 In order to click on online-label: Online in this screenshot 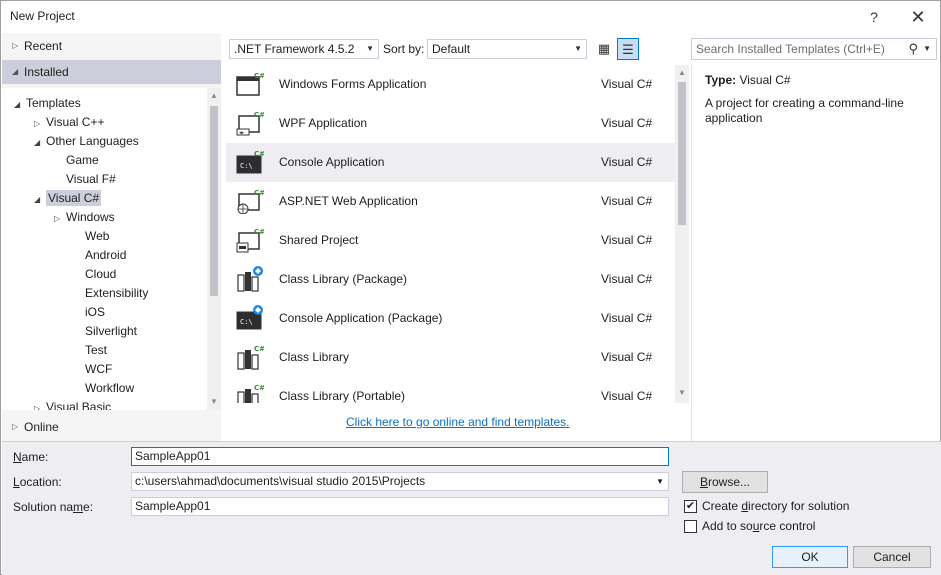, I will do `click(41, 427)`.